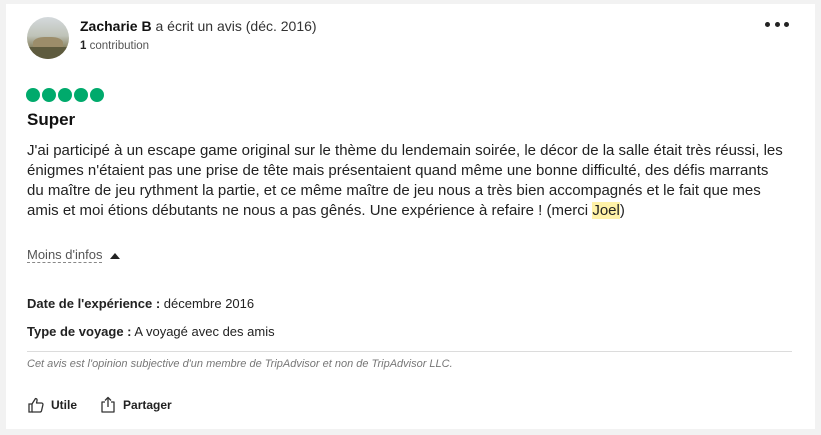 The width and height of the screenshot is (821, 435). I want to click on helpful-button: Utile, so click(52, 405).